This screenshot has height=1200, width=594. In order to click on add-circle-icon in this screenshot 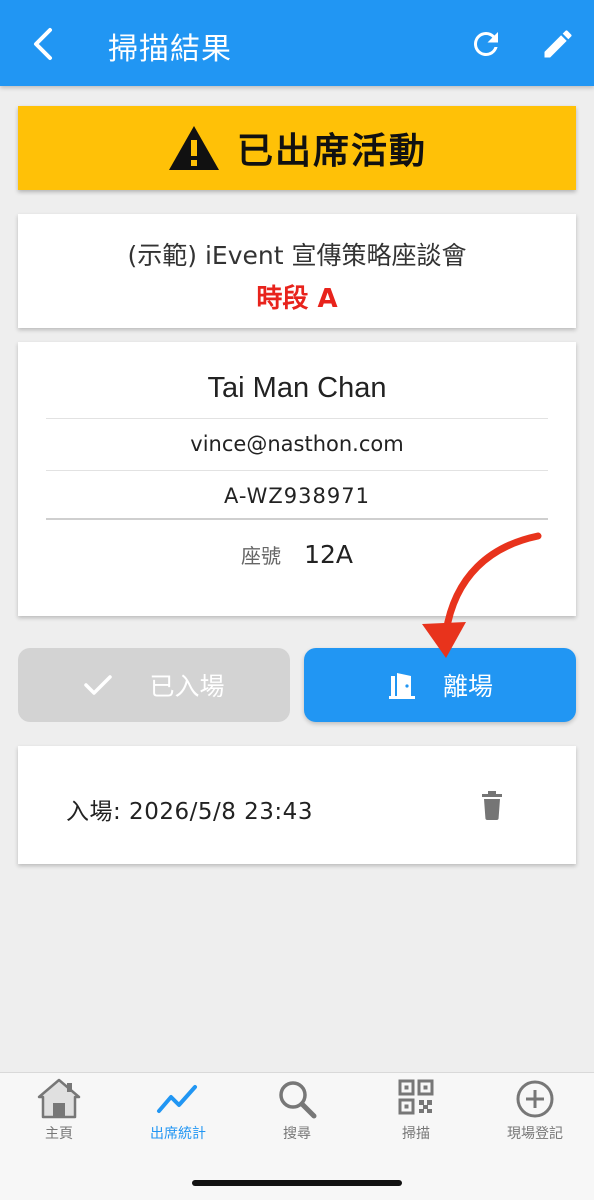, I will do `click(535, 1099)`.